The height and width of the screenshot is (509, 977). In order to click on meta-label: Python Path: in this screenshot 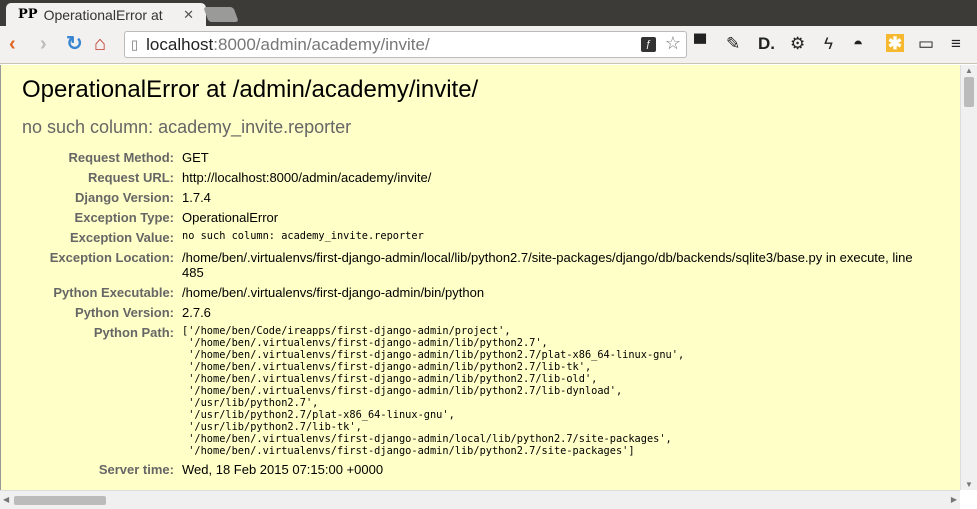, I will do `click(133, 332)`.